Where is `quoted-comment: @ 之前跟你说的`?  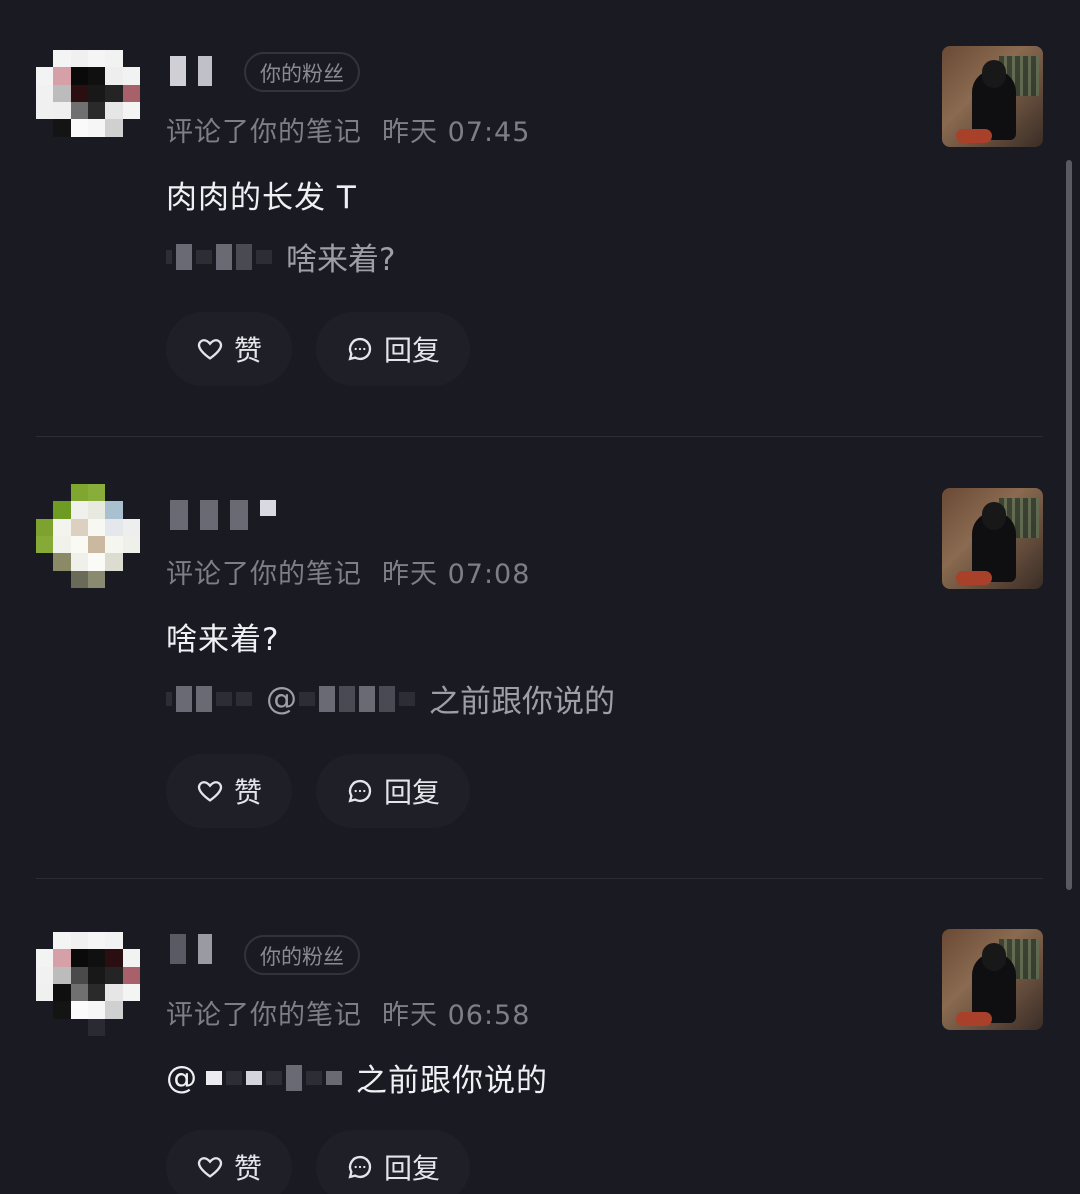 quoted-comment: @ 之前跟你说的 is located at coordinates (390, 698).